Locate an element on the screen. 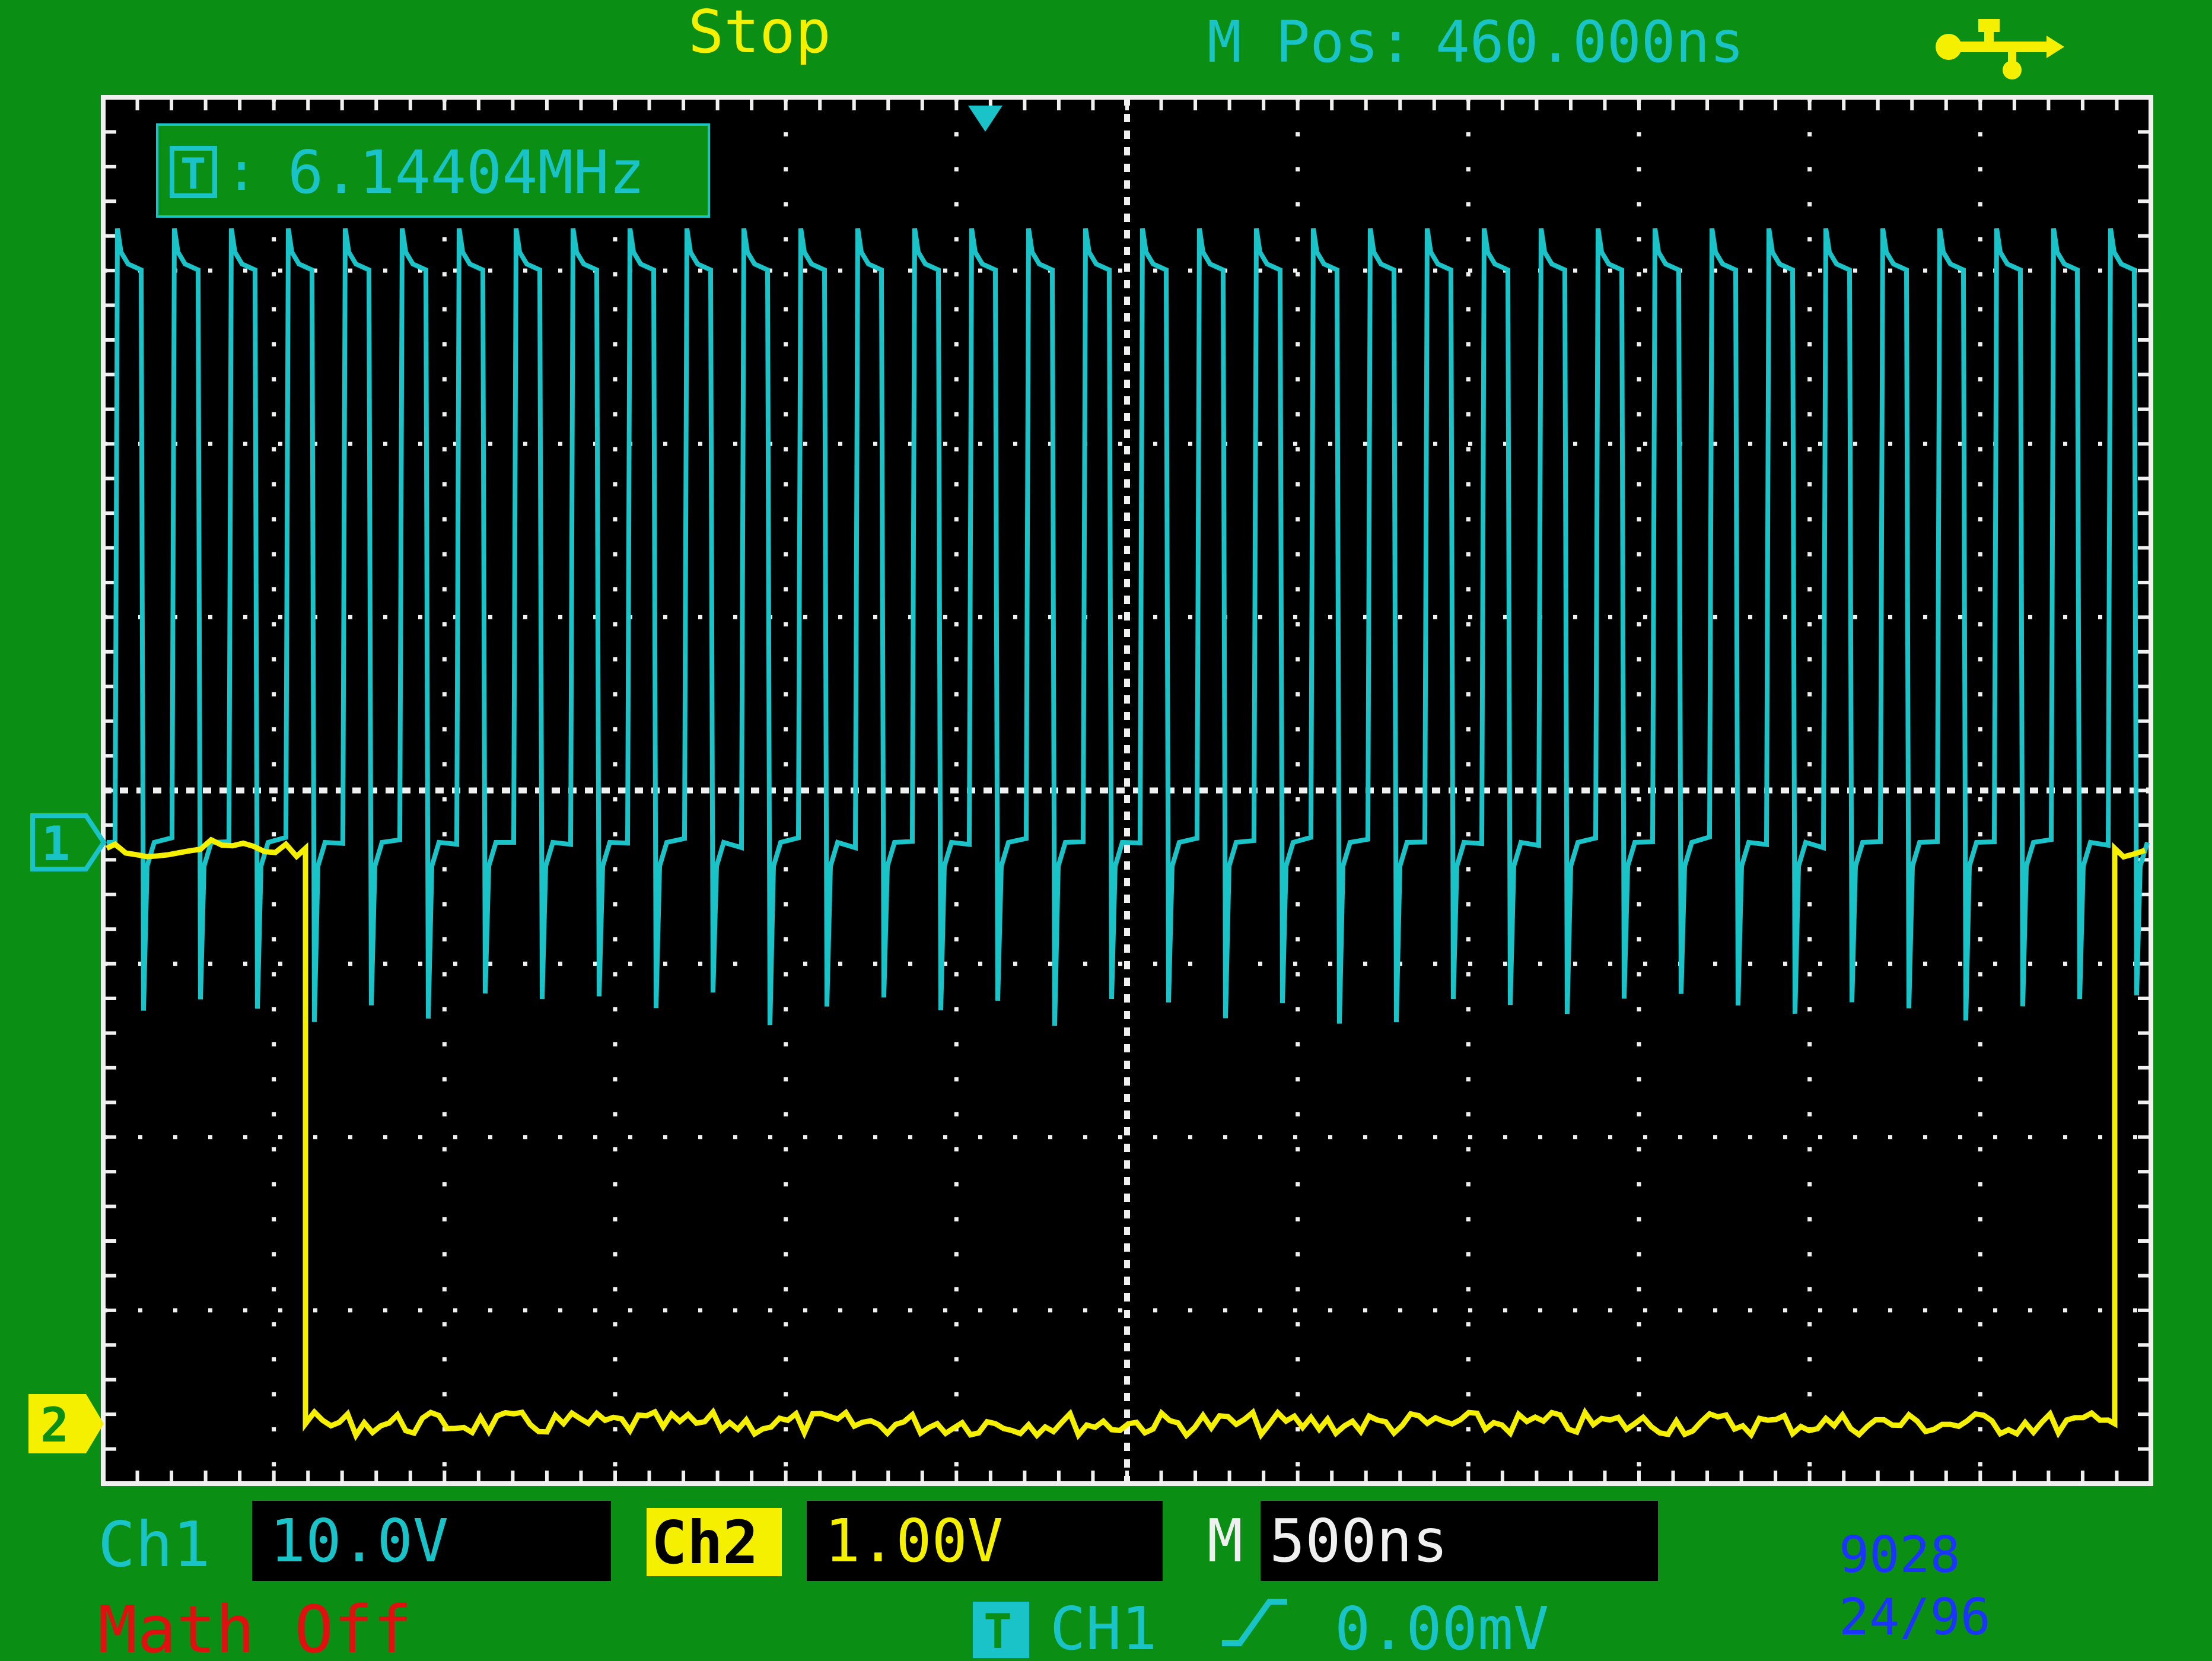 This screenshot has height=1661, width=2212. svg-text: 2 is located at coordinates (54, 1425).